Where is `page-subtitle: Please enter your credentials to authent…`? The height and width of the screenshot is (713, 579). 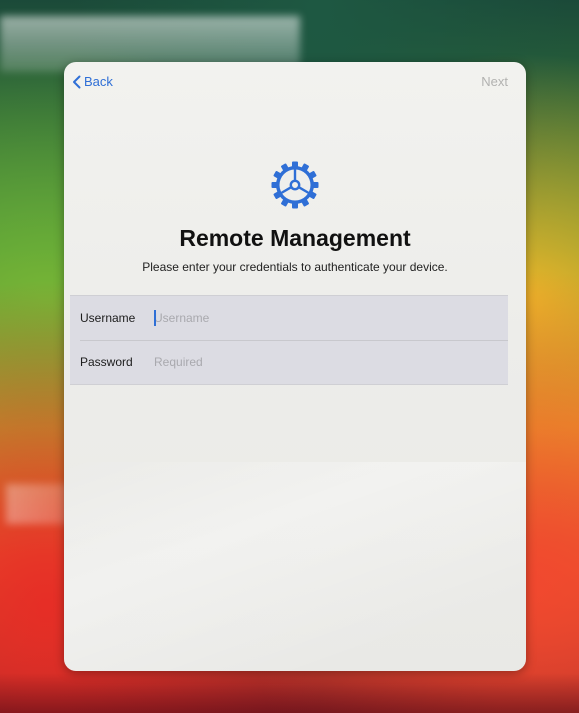 page-subtitle: Please enter your credentials to authent… is located at coordinates (295, 267).